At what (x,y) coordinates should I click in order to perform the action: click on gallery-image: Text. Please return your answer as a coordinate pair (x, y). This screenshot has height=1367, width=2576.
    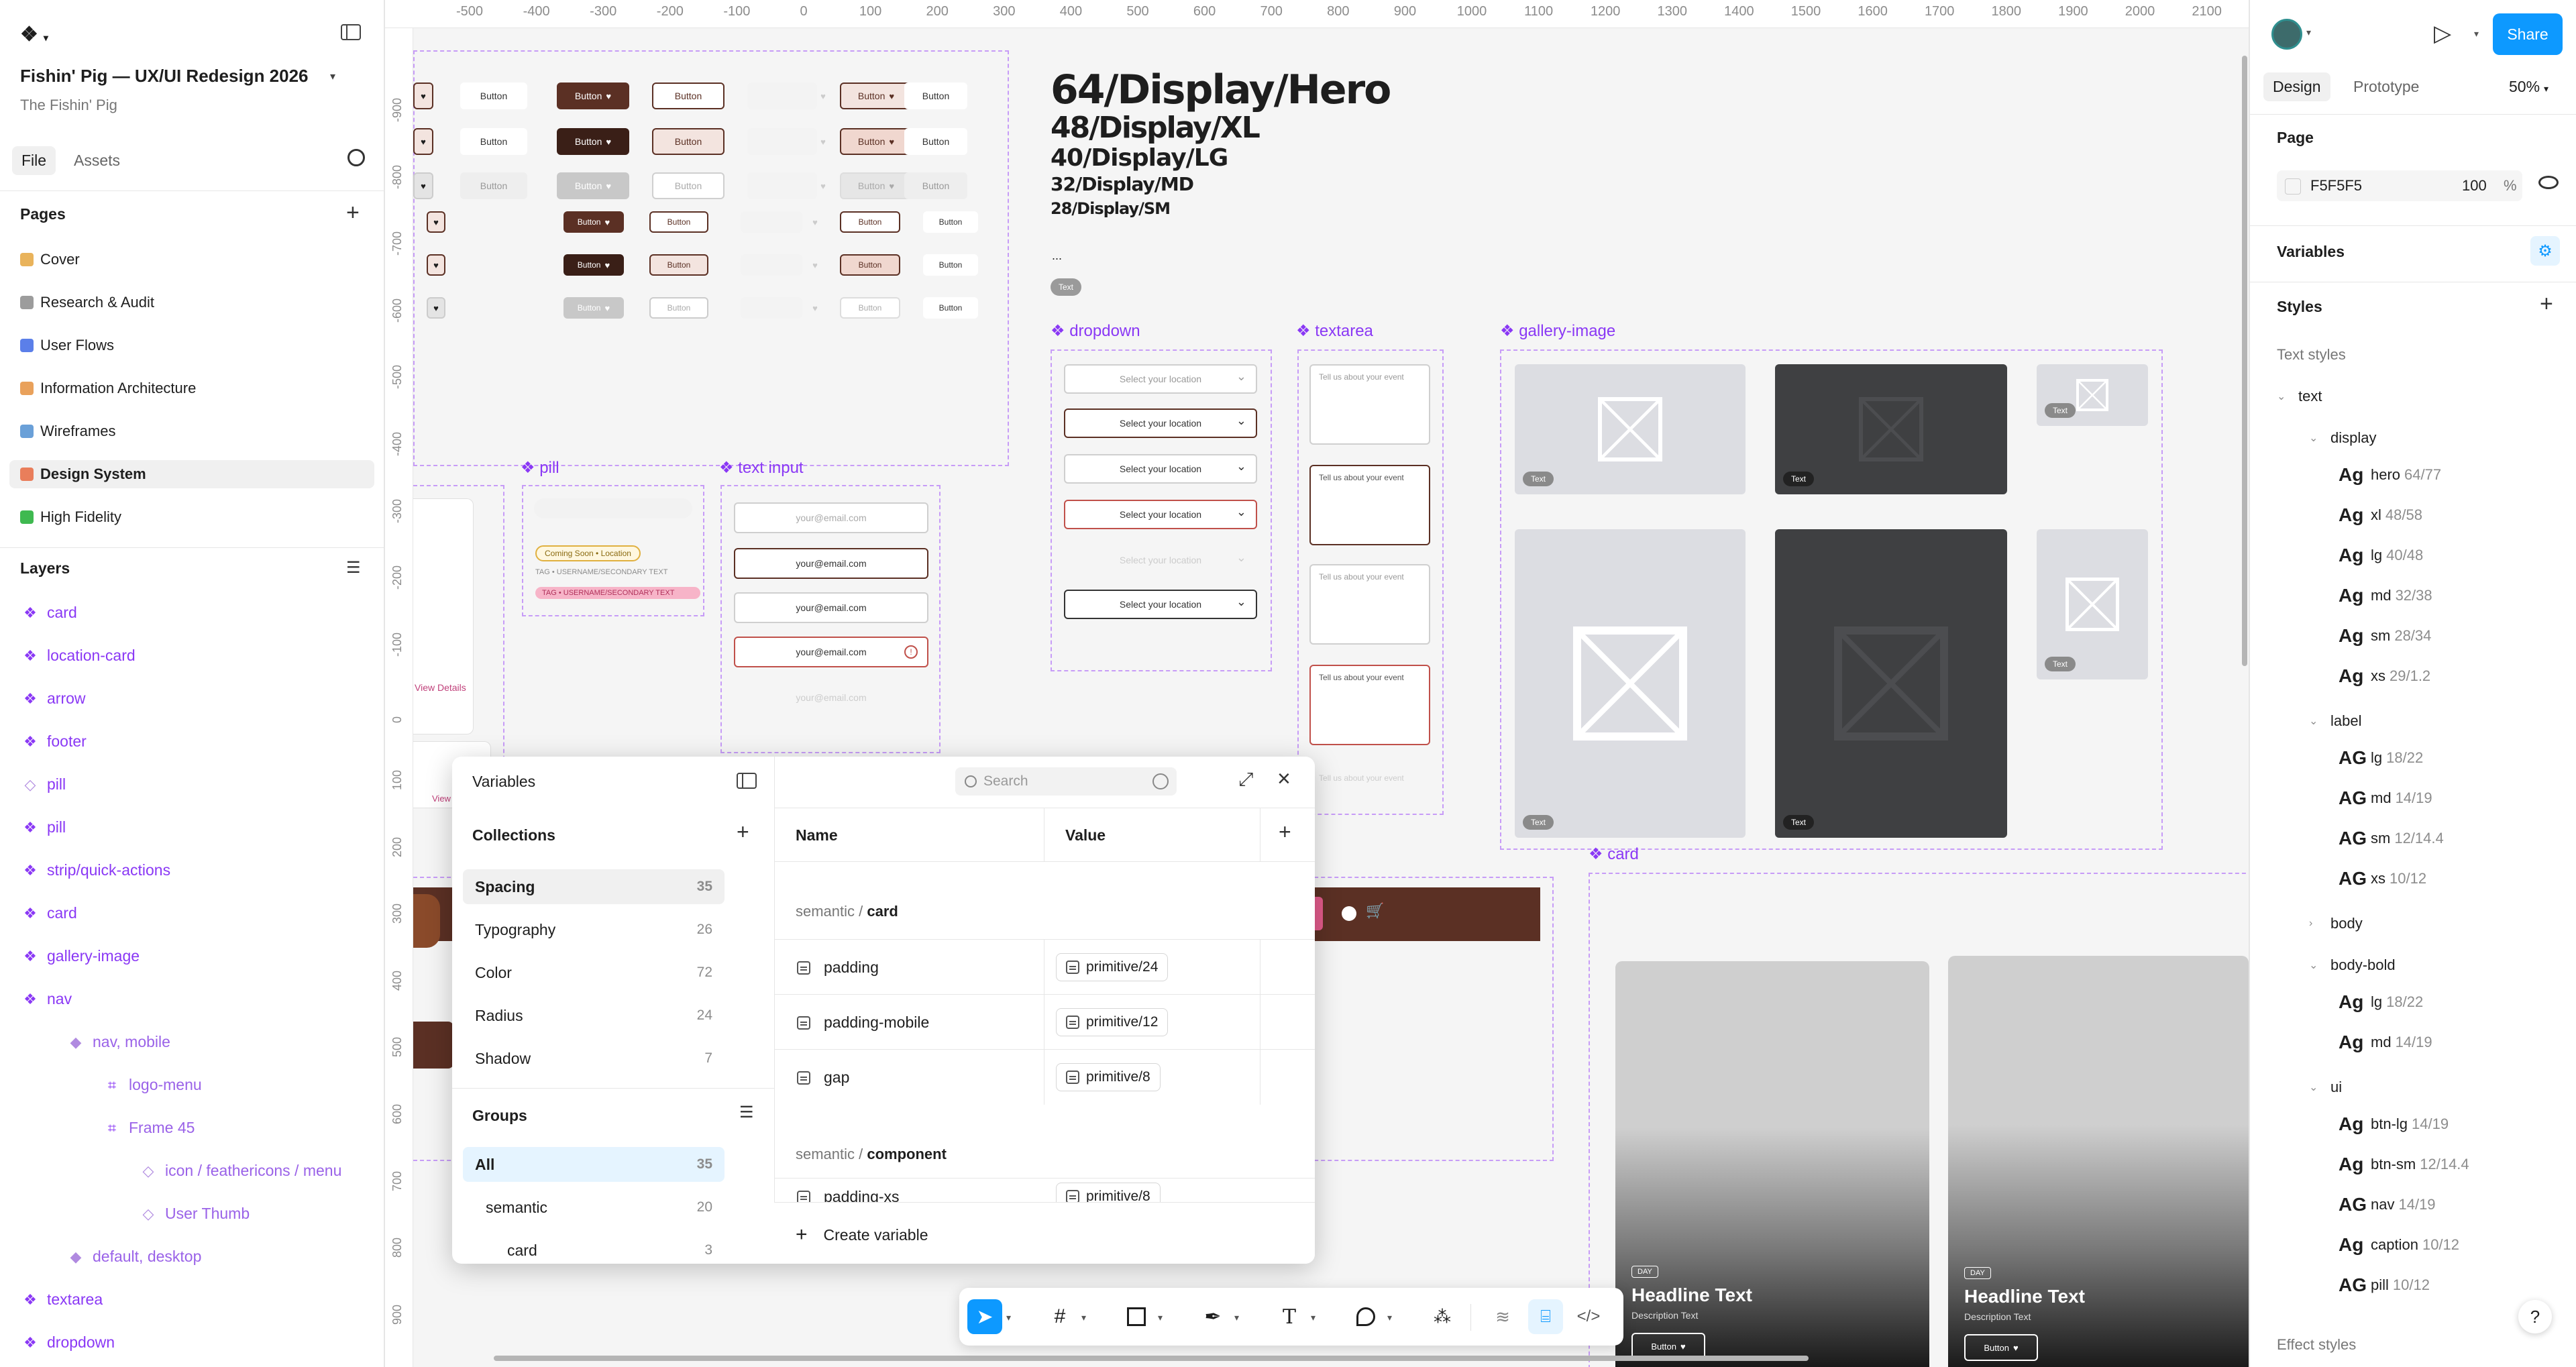
    Looking at the image, I should click on (2092, 604).